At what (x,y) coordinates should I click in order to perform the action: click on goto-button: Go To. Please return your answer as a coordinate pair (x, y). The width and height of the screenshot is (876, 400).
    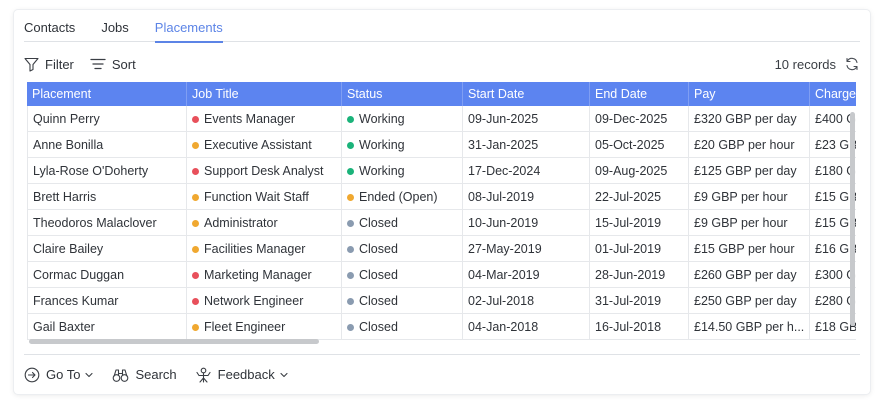
    Looking at the image, I should click on (59, 375).